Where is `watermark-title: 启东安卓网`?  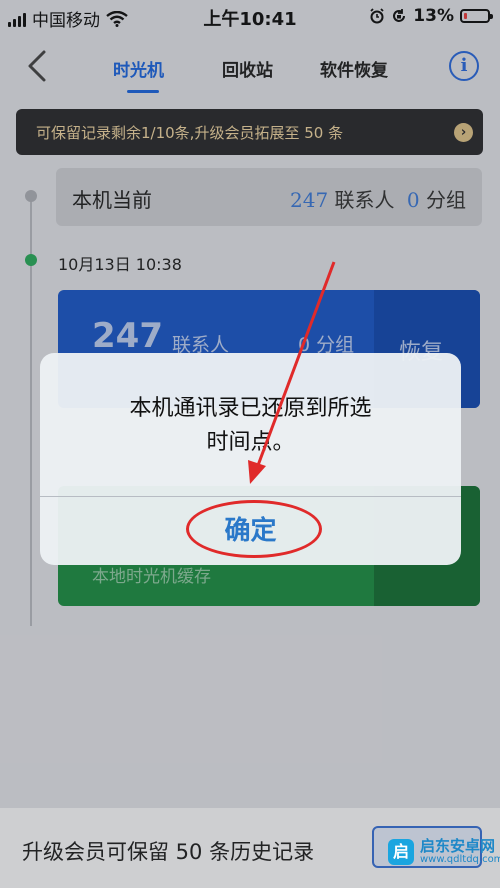 watermark-title: 启东安卓网 is located at coordinates (458, 846).